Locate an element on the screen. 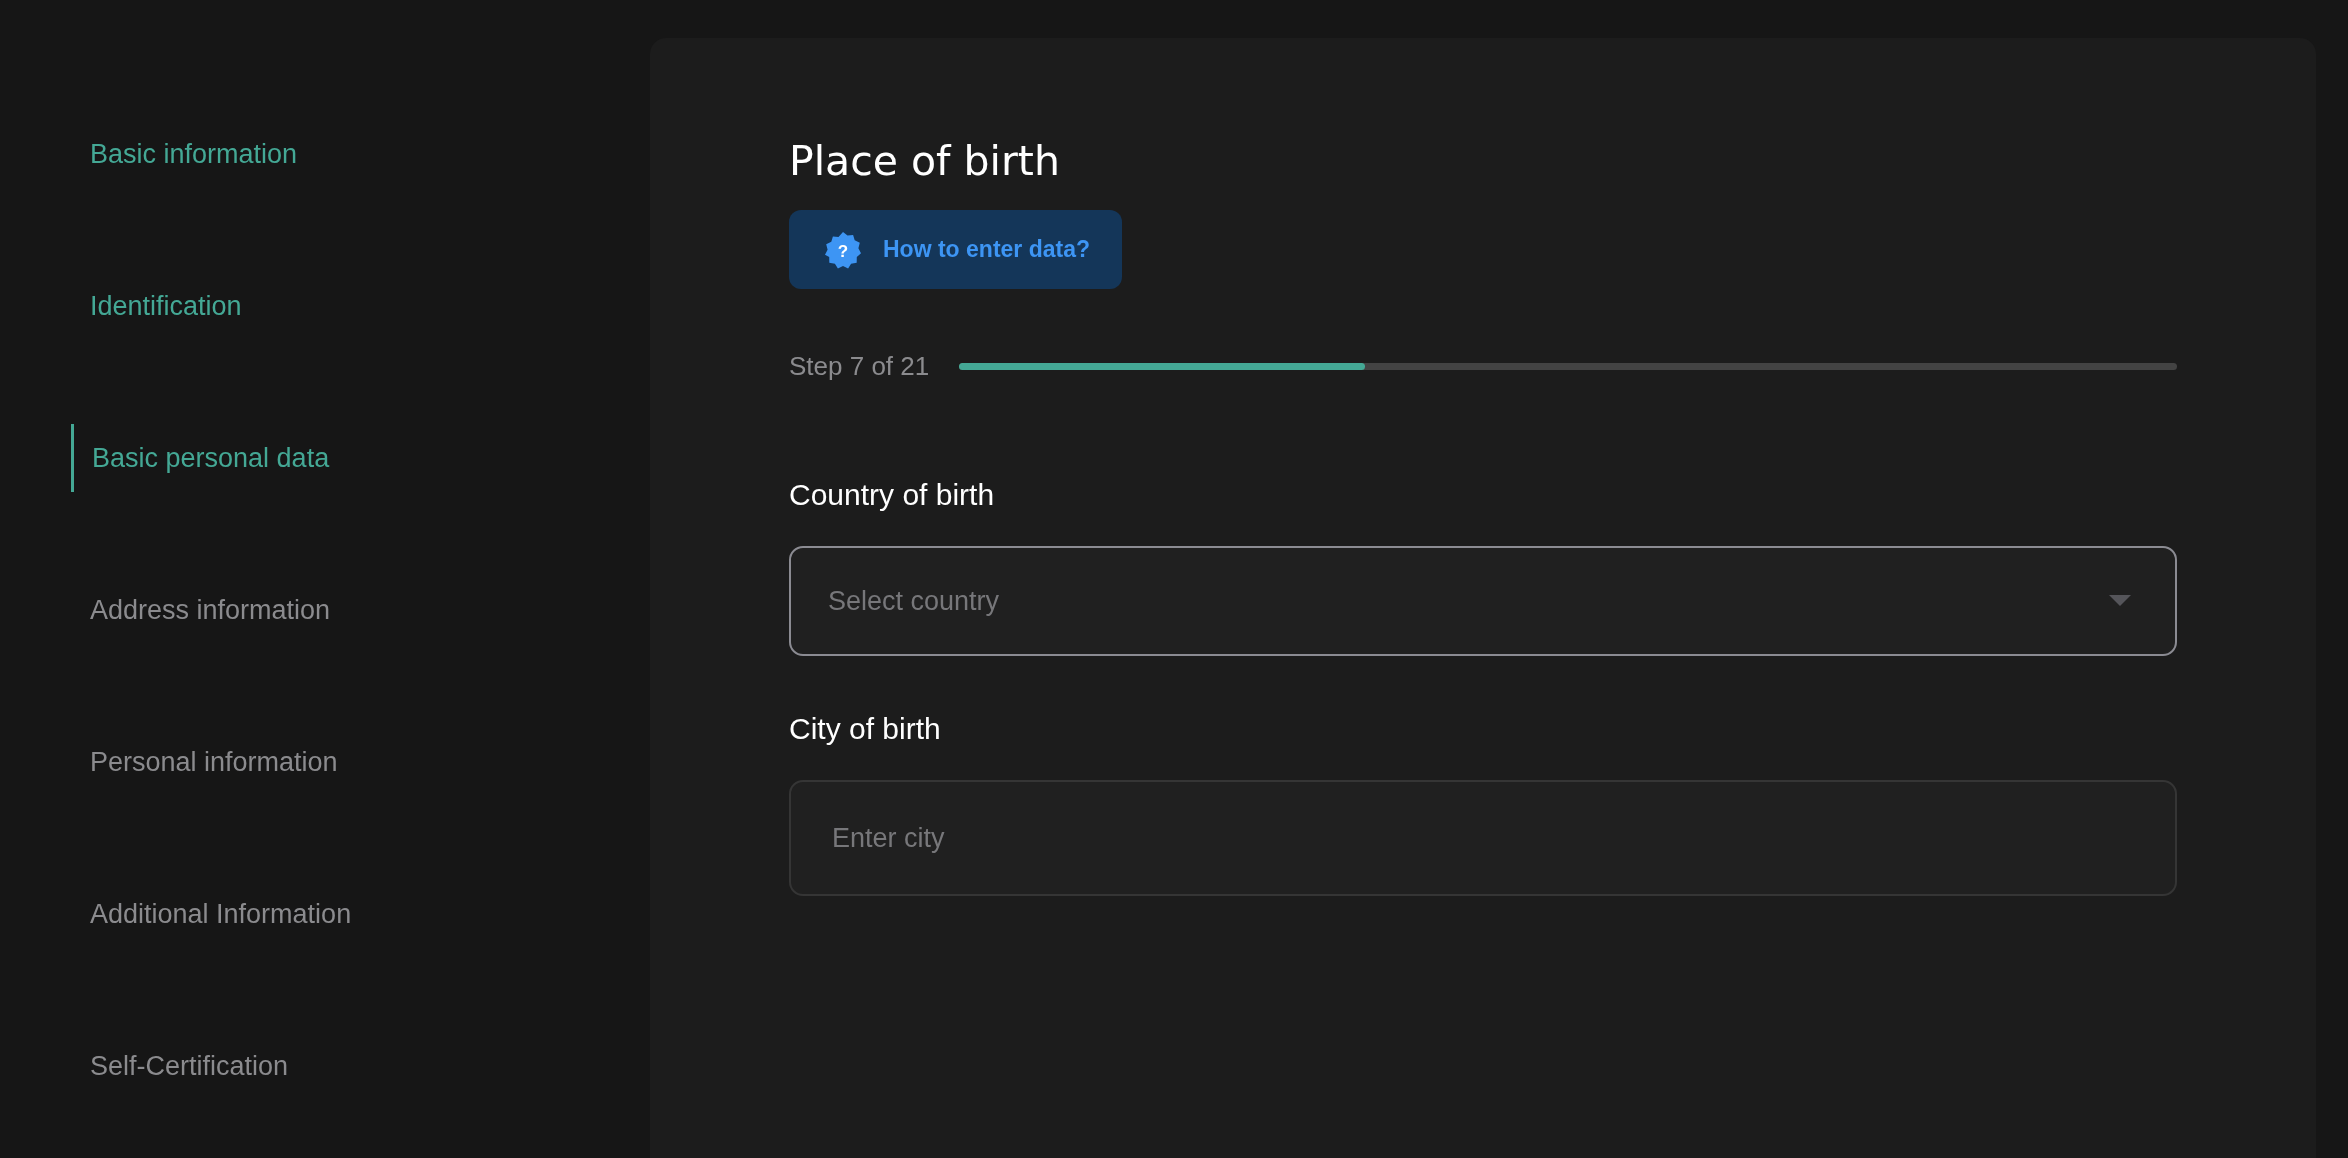 The width and height of the screenshot is (2348, 1158). sidebar-item: Identification is located at coordinates (360, 306).